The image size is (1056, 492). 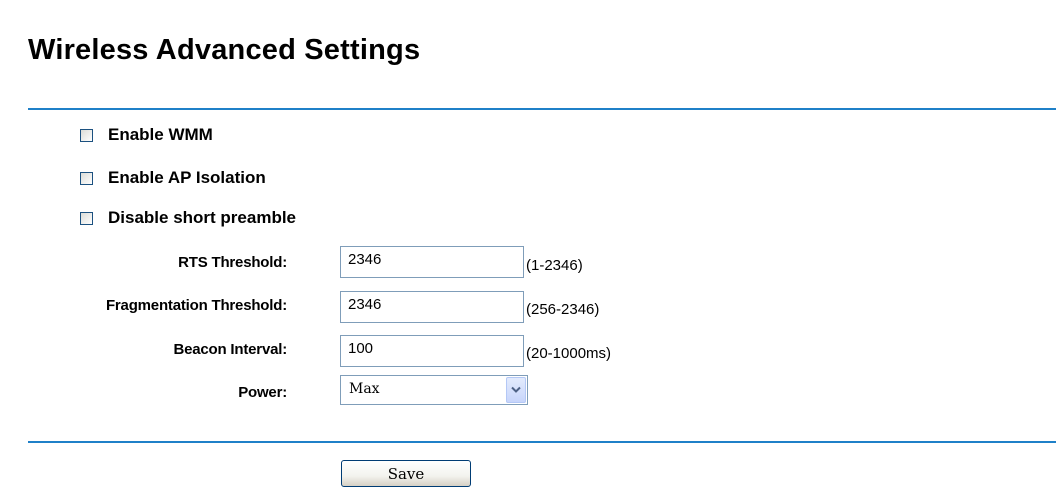 I want to click on enable-ap-isolation-checkbox, so click(x=86, y=178).